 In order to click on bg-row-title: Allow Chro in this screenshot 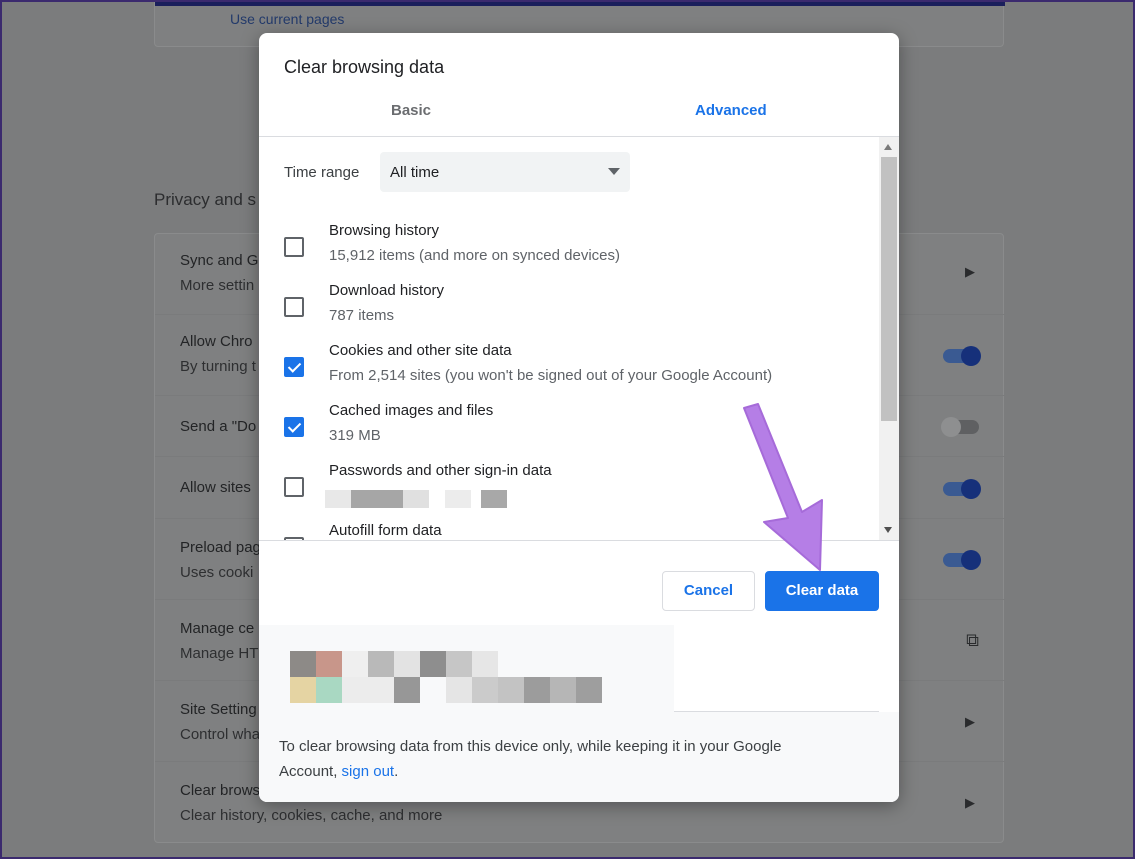, I will do `click(216, 341)`.